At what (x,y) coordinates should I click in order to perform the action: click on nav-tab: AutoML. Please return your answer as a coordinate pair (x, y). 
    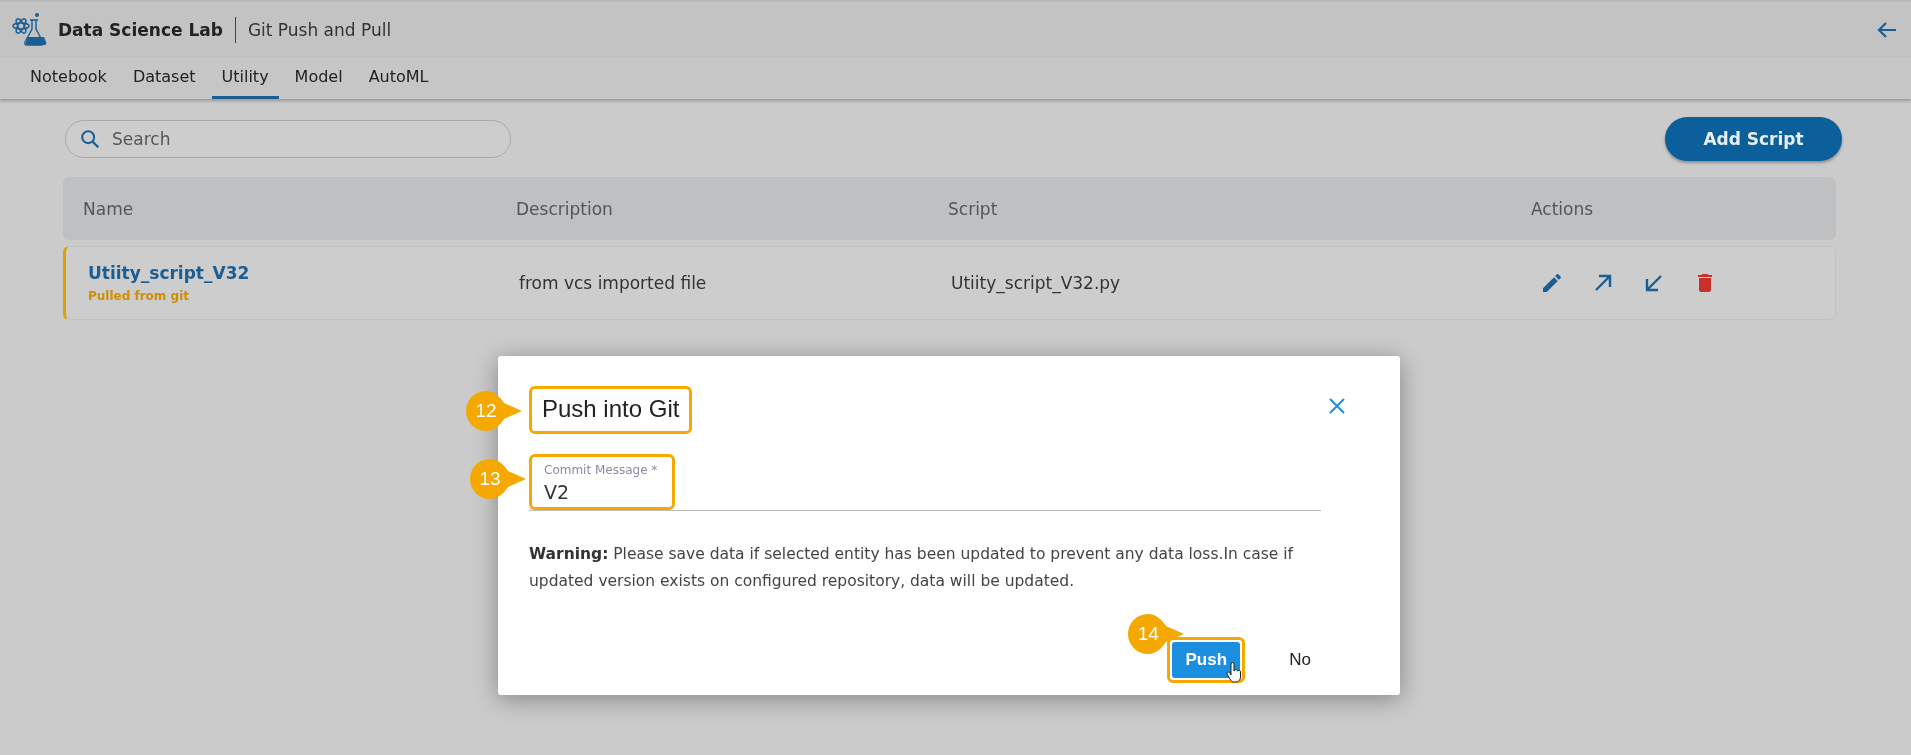
    Looking at the image, I should click on (398, 78).